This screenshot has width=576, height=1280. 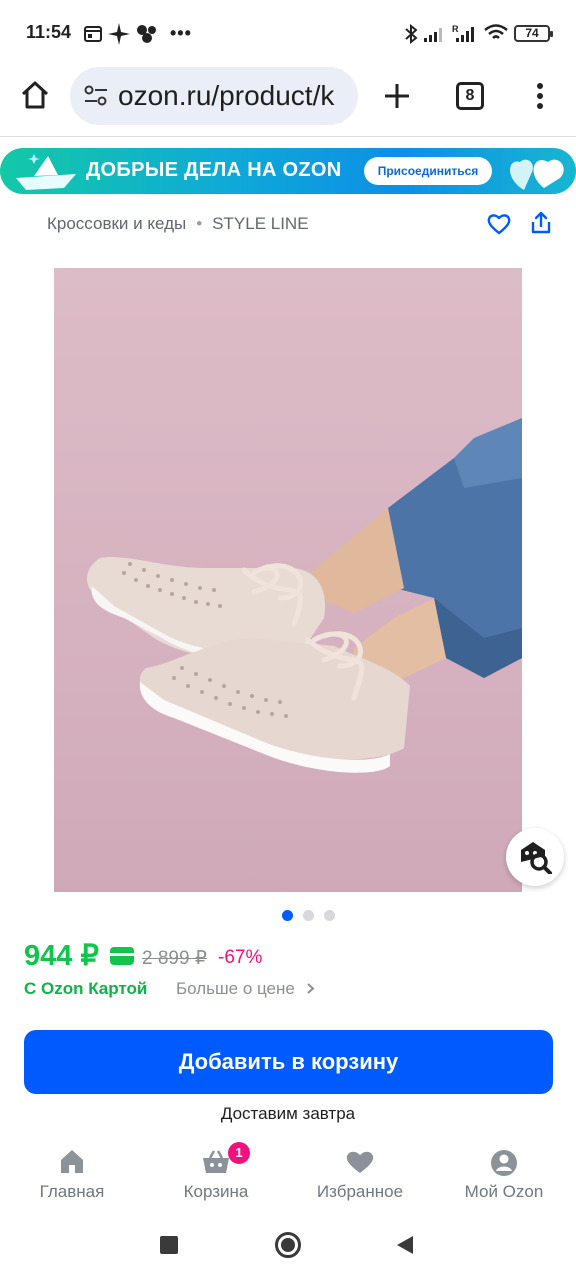 I want to click on nav-cart-label: Корзина, so click(x=216, y=1191).